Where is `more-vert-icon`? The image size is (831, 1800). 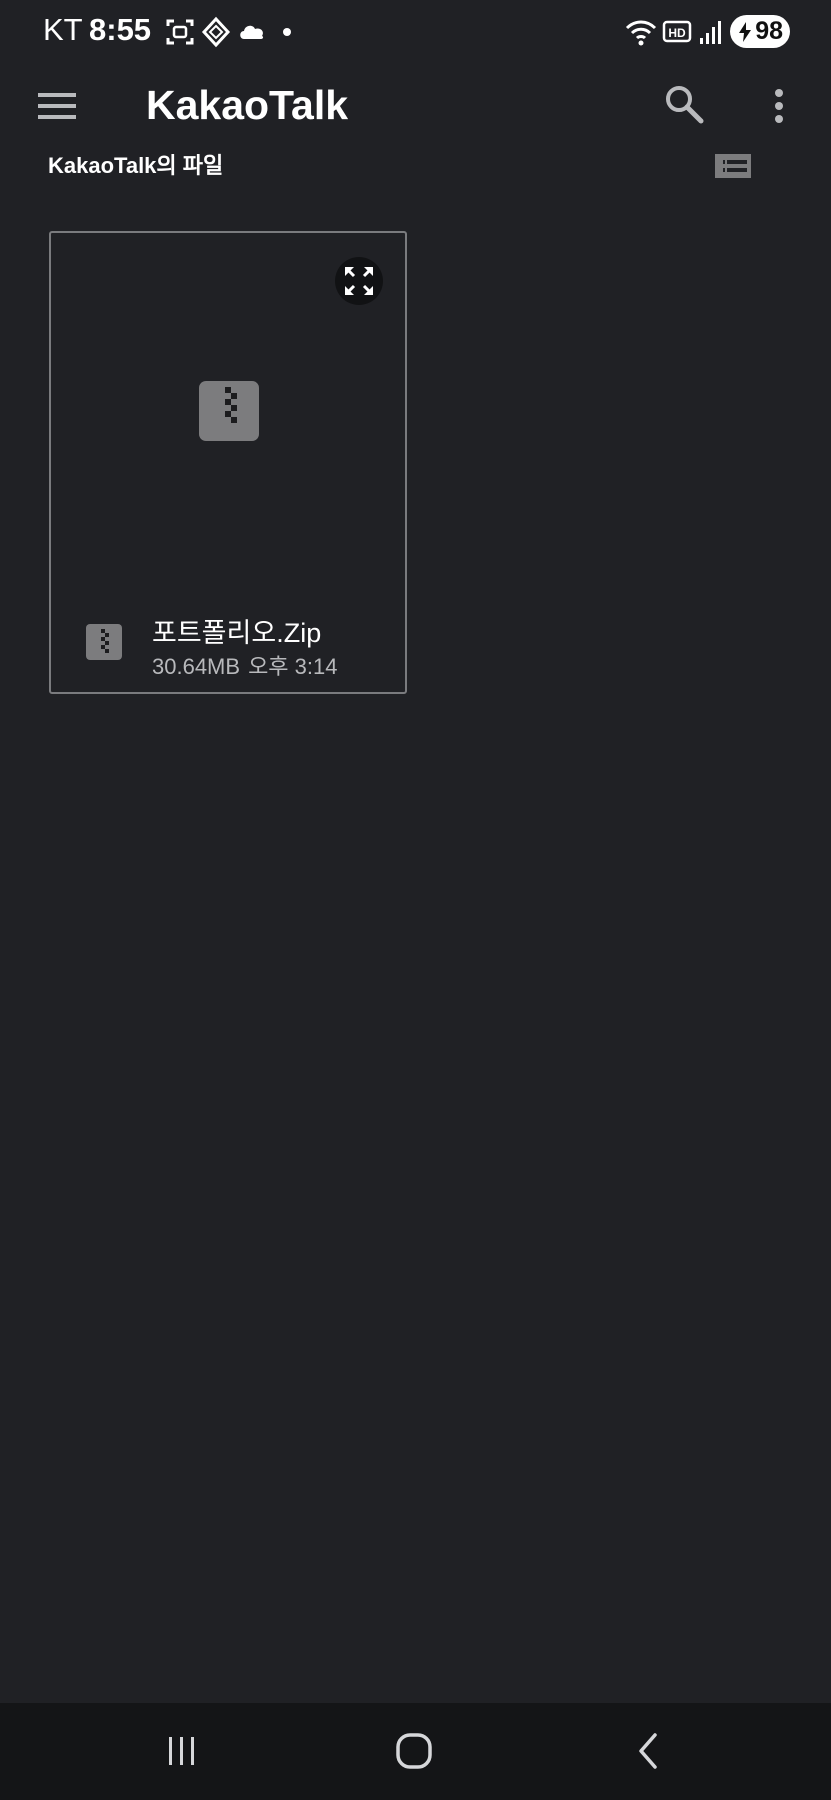 more-vert-icon is located at coordinates (779, 106).